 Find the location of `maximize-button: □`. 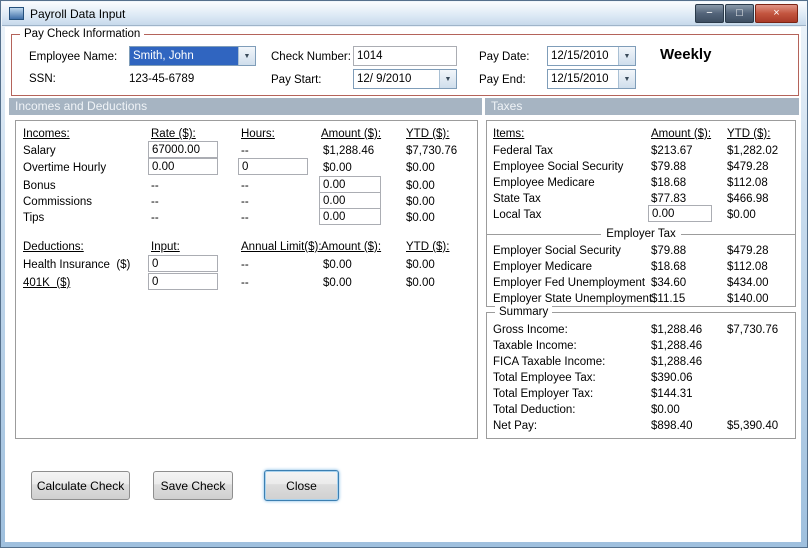

maximize-button: □ is located at coordinates (739, 13).